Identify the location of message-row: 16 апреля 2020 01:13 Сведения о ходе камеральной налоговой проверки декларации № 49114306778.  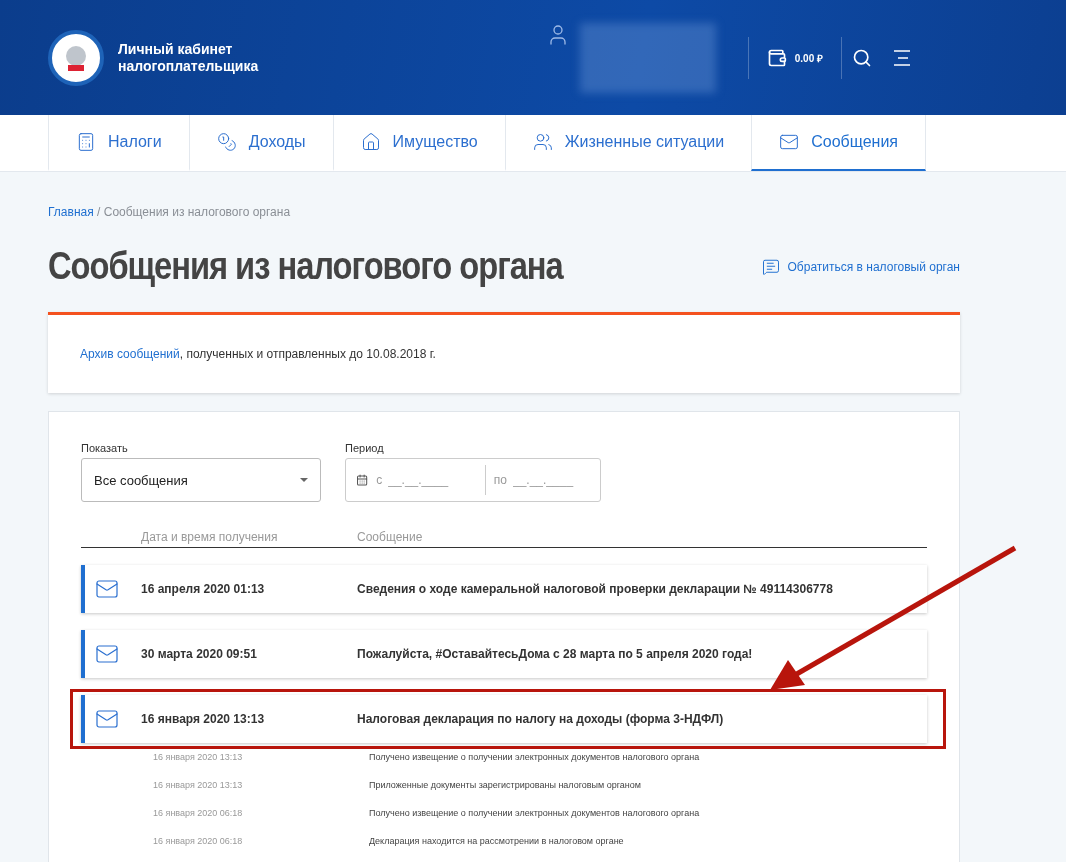
(504, 589).